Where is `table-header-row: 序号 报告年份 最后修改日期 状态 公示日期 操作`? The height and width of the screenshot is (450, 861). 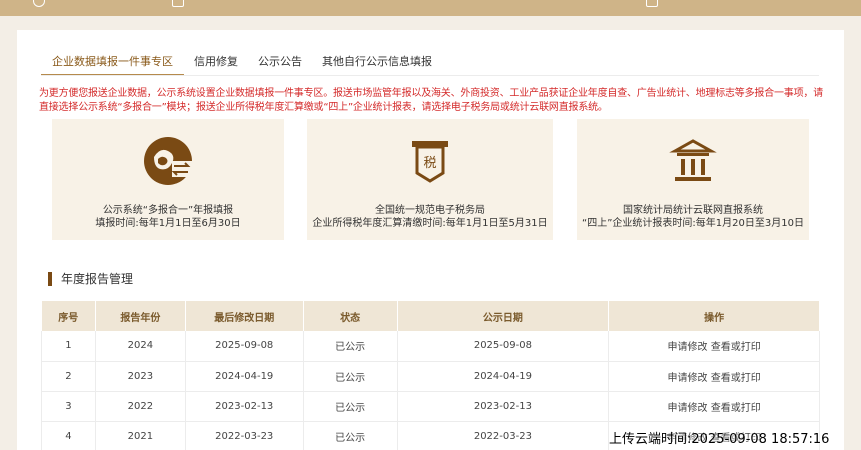
table-header-row: 序号 报告年份 最后修改日期 状态 公示日期 操作 is located at coordinates (430, 316).